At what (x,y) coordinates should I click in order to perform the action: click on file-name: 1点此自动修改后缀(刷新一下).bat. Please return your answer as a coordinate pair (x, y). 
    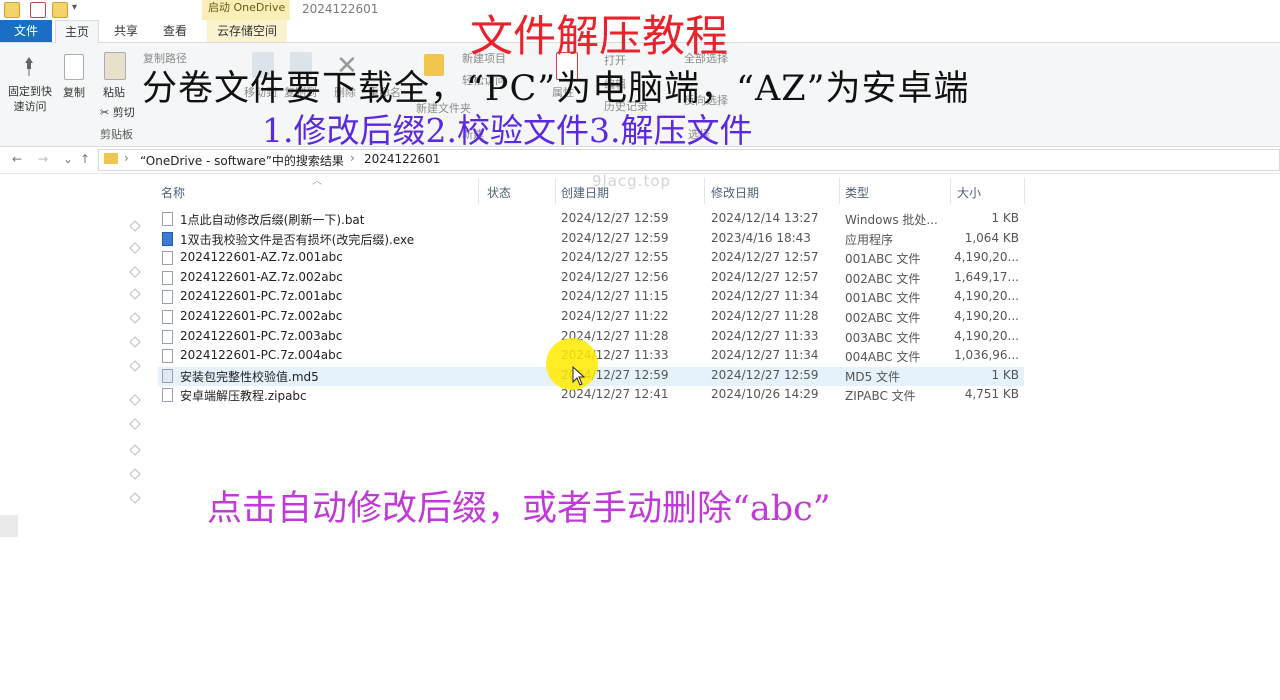
    Looking at the image, I should click on (272, 220).